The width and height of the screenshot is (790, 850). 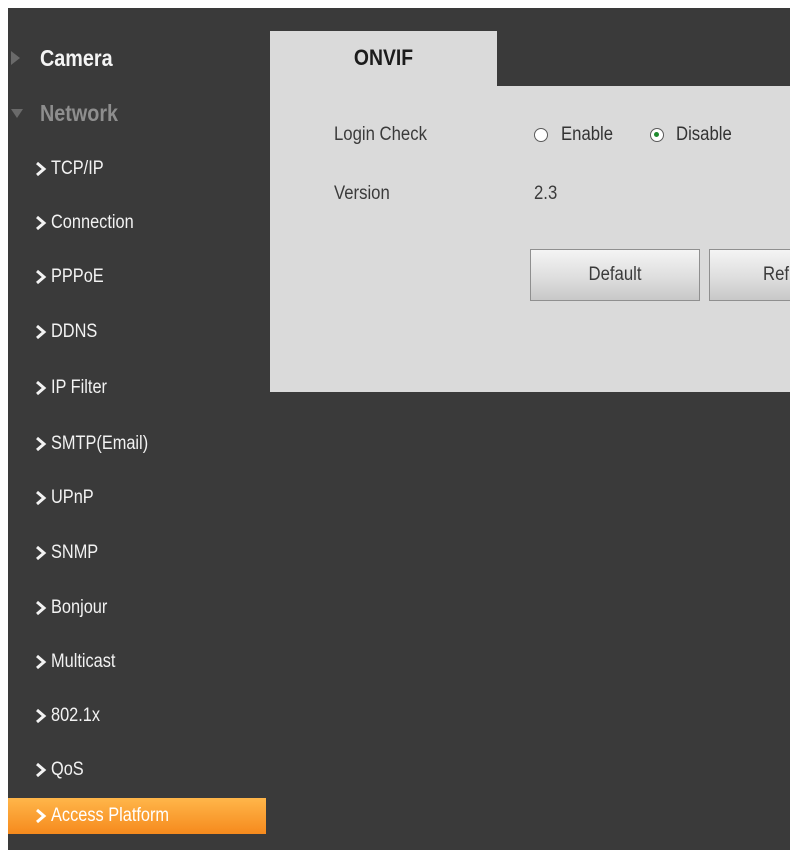 What do you see at coordinates (137, 553) in the screenshot?
I see `sidebar-item-snmp: SNMP` at bounding box center [137, 553].